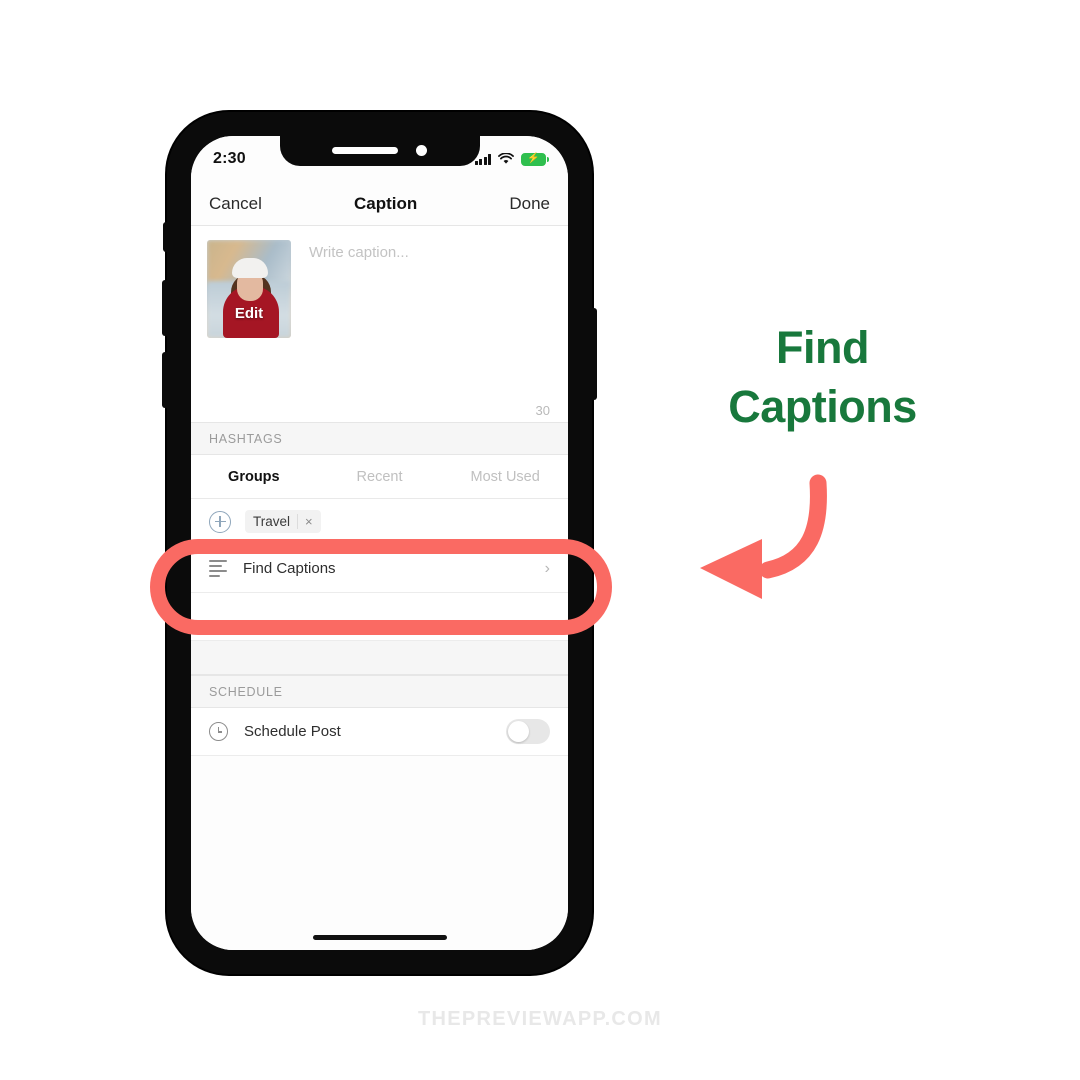 This screenshot has width=1080, height=1080. I want to click on thumbnail-subject-hat, so click(250, 268).